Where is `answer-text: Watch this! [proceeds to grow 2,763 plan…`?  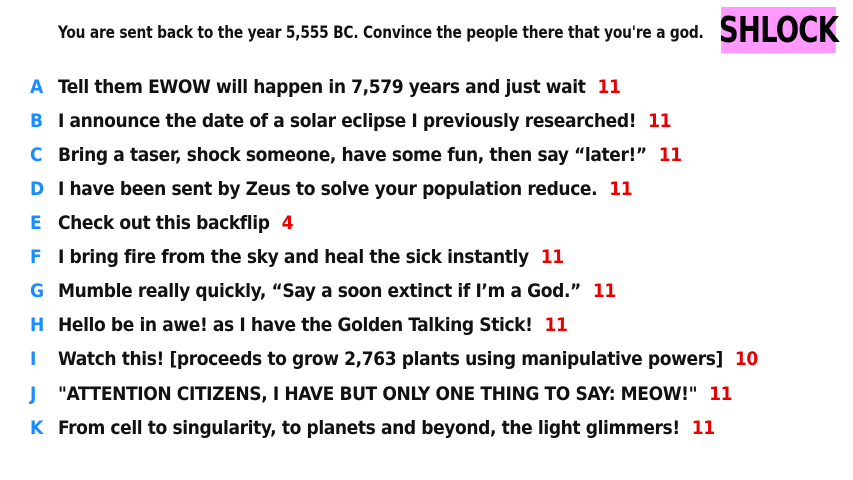 answer-text: Watch this! [proceeds to grow 2,763 plan… is located at coordinates (390, 359).